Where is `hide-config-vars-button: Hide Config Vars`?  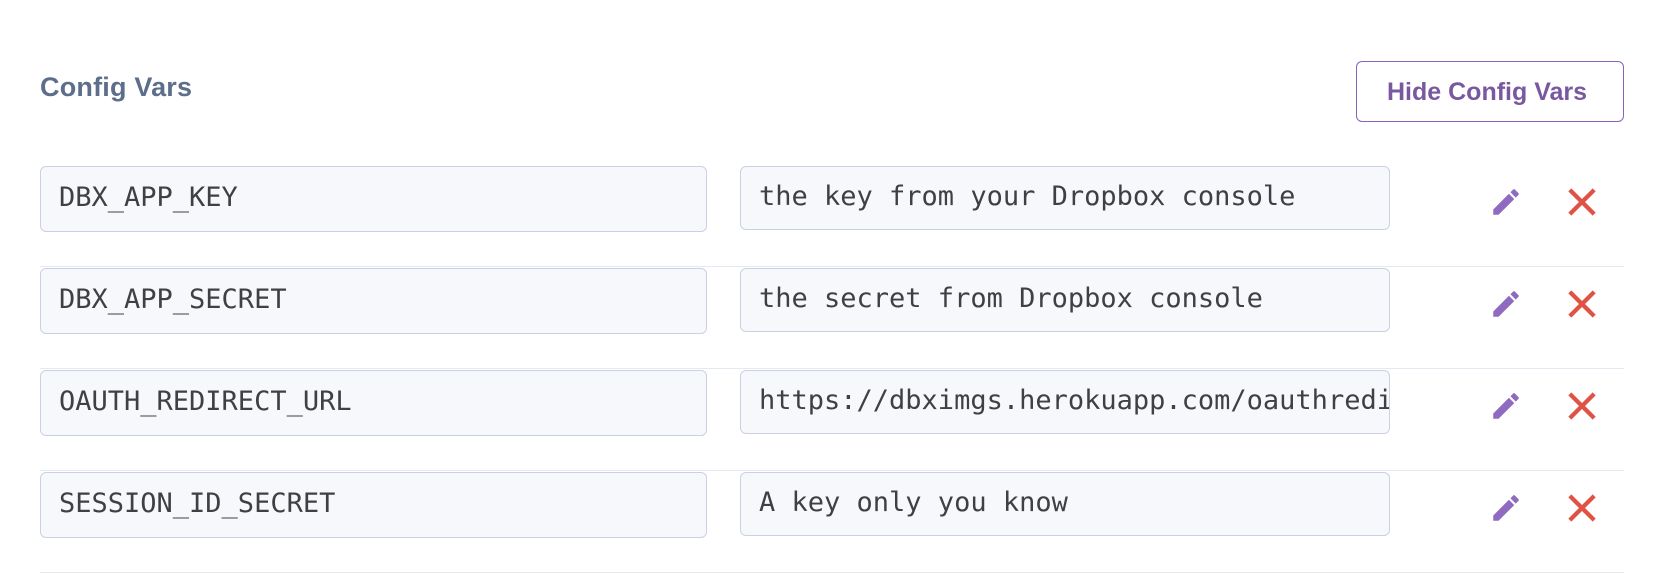 hide-config-vars-button: Hide Config Vars is located at coordinates (1490, 91).